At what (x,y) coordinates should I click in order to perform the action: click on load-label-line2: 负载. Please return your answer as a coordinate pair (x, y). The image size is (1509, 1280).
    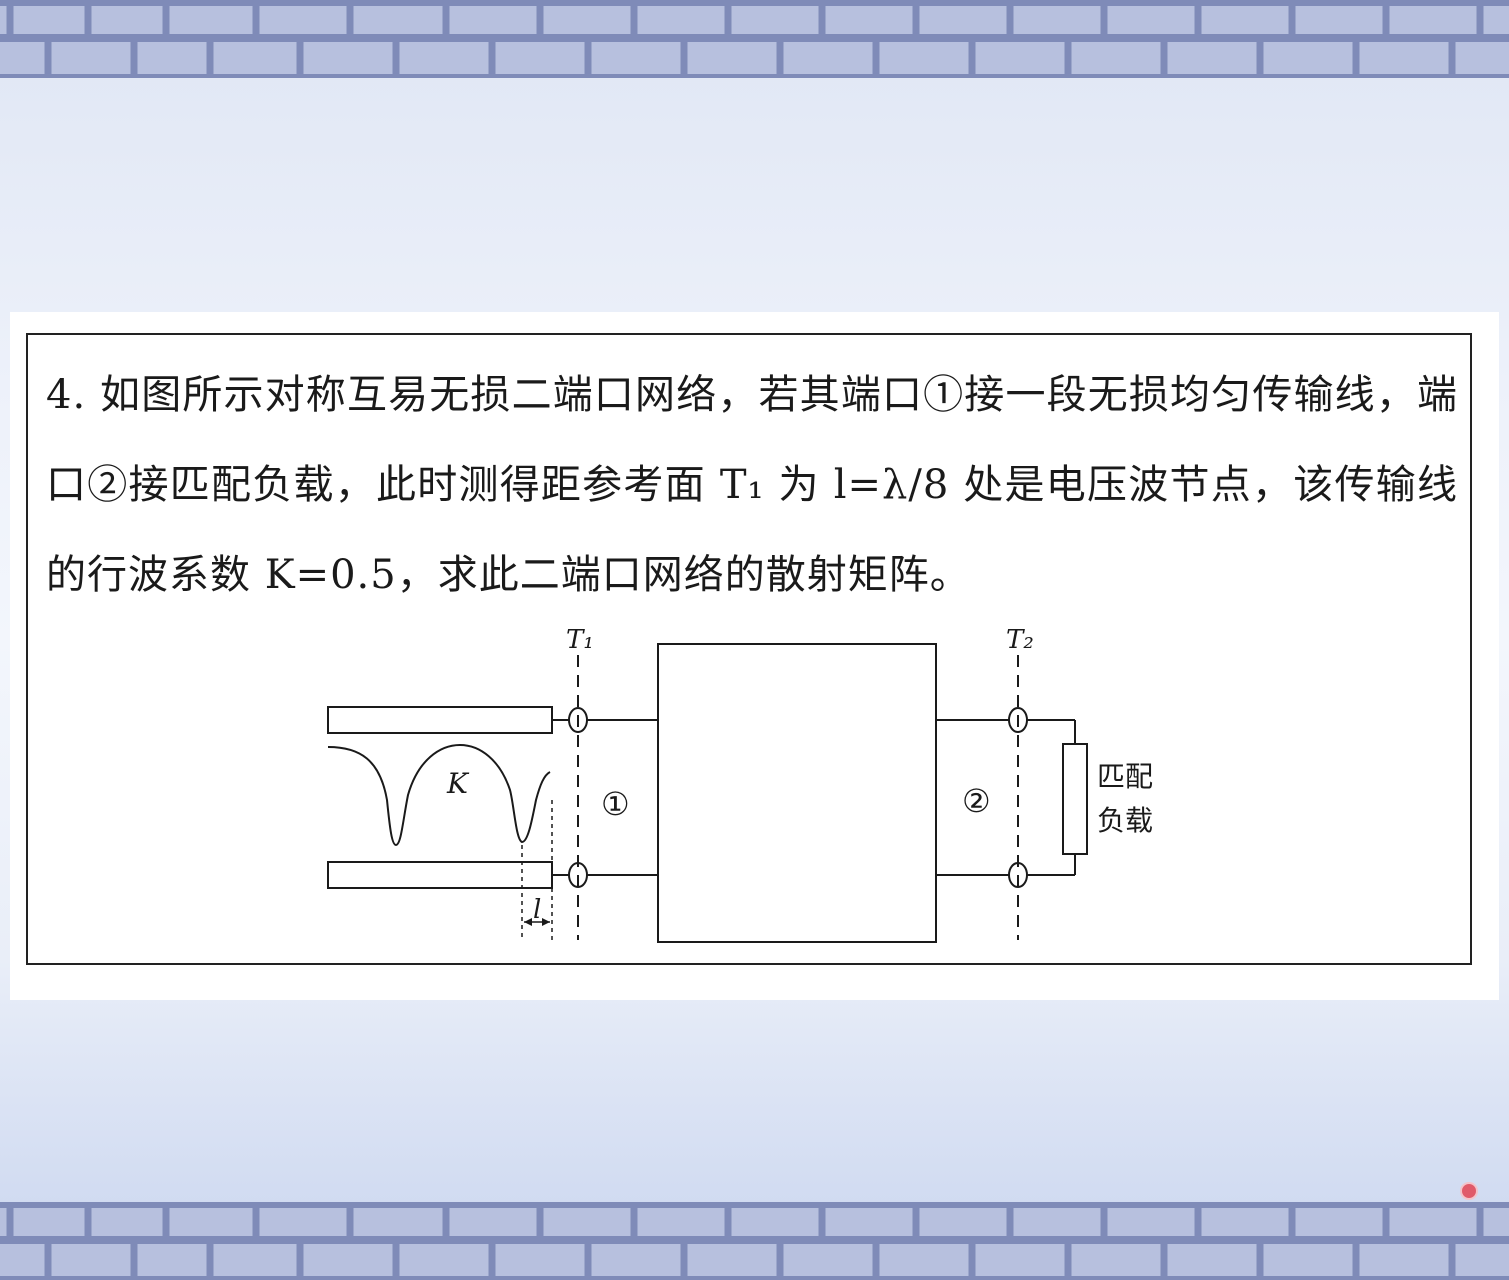
    Looking at the image, I should click on (1125, 820).